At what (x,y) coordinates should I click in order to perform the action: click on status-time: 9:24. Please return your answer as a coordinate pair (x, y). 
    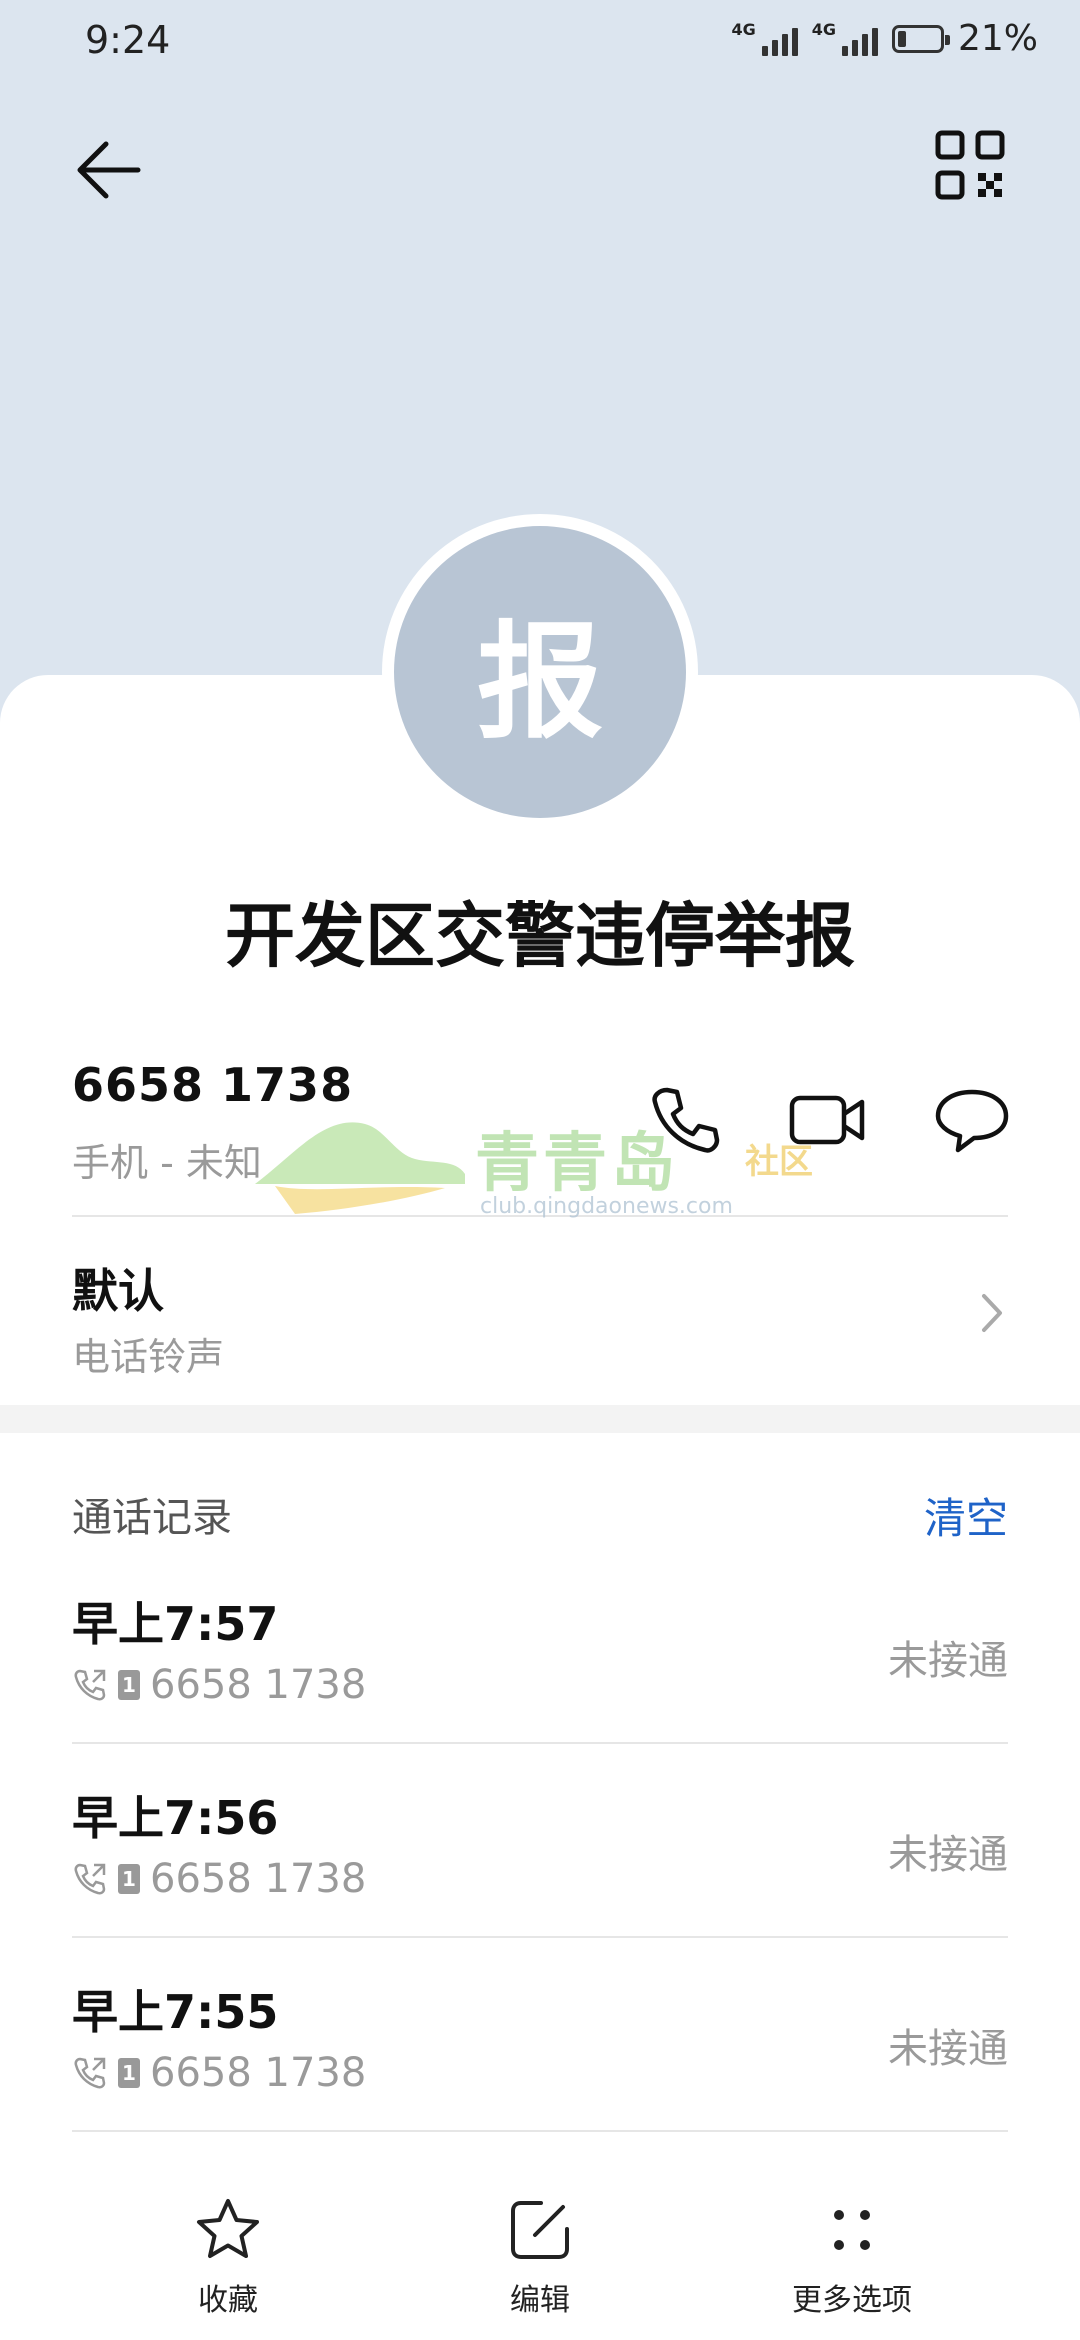
    Looking at the image, I should click on (128, 40).